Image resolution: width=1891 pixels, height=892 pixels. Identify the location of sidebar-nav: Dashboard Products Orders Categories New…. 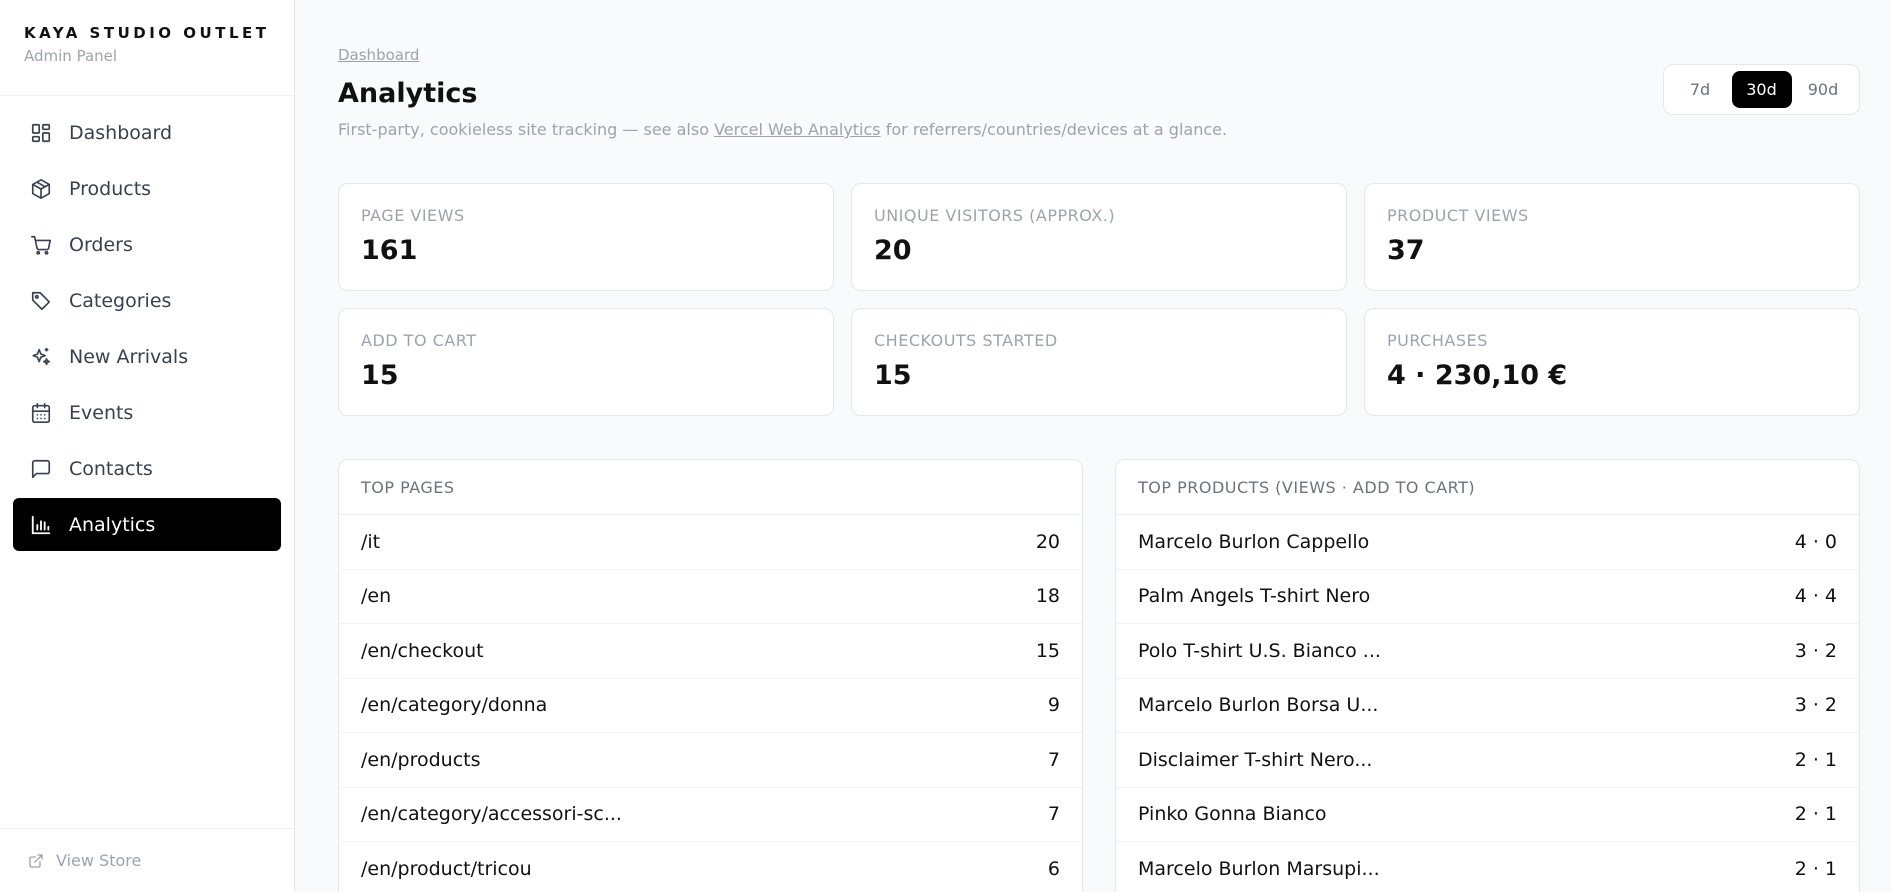
(147, 330).